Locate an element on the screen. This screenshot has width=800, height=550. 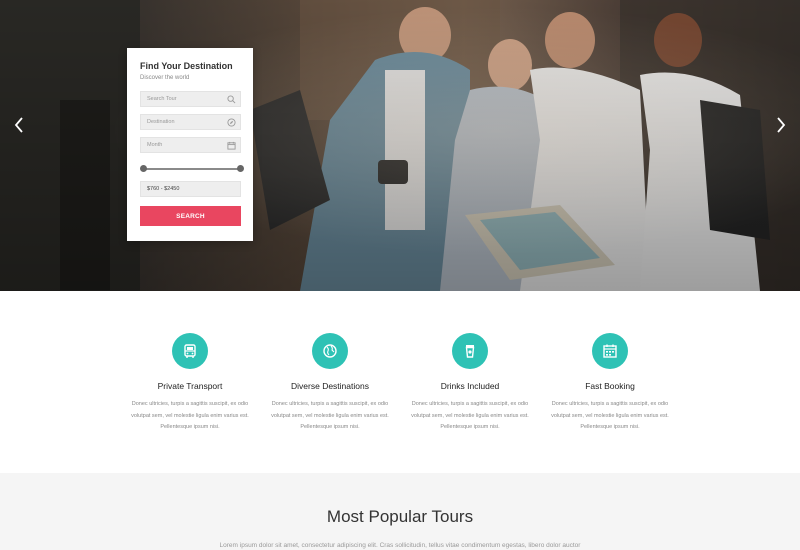
search-icon is located at coordinates (231, 99).